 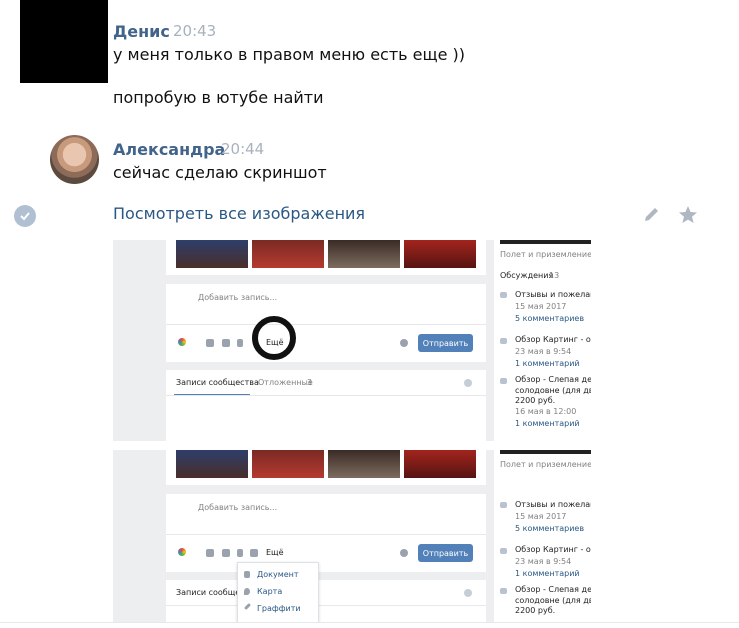 What do you see at coordinates (247, 574) in the screenshot?
I see `document-icon` at bounding box center [247, 574].